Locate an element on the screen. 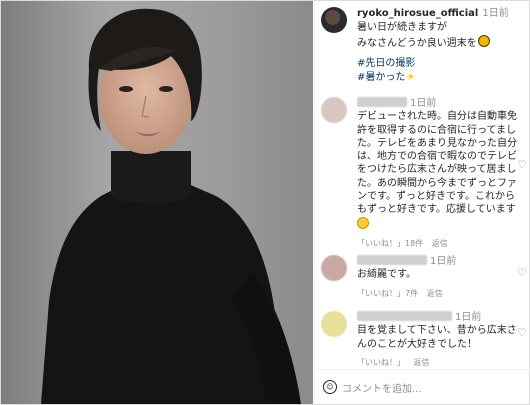 This screenshot has width=530, height=405. hashtag-2-text: #暑かった is located at coordinates (381, 77).